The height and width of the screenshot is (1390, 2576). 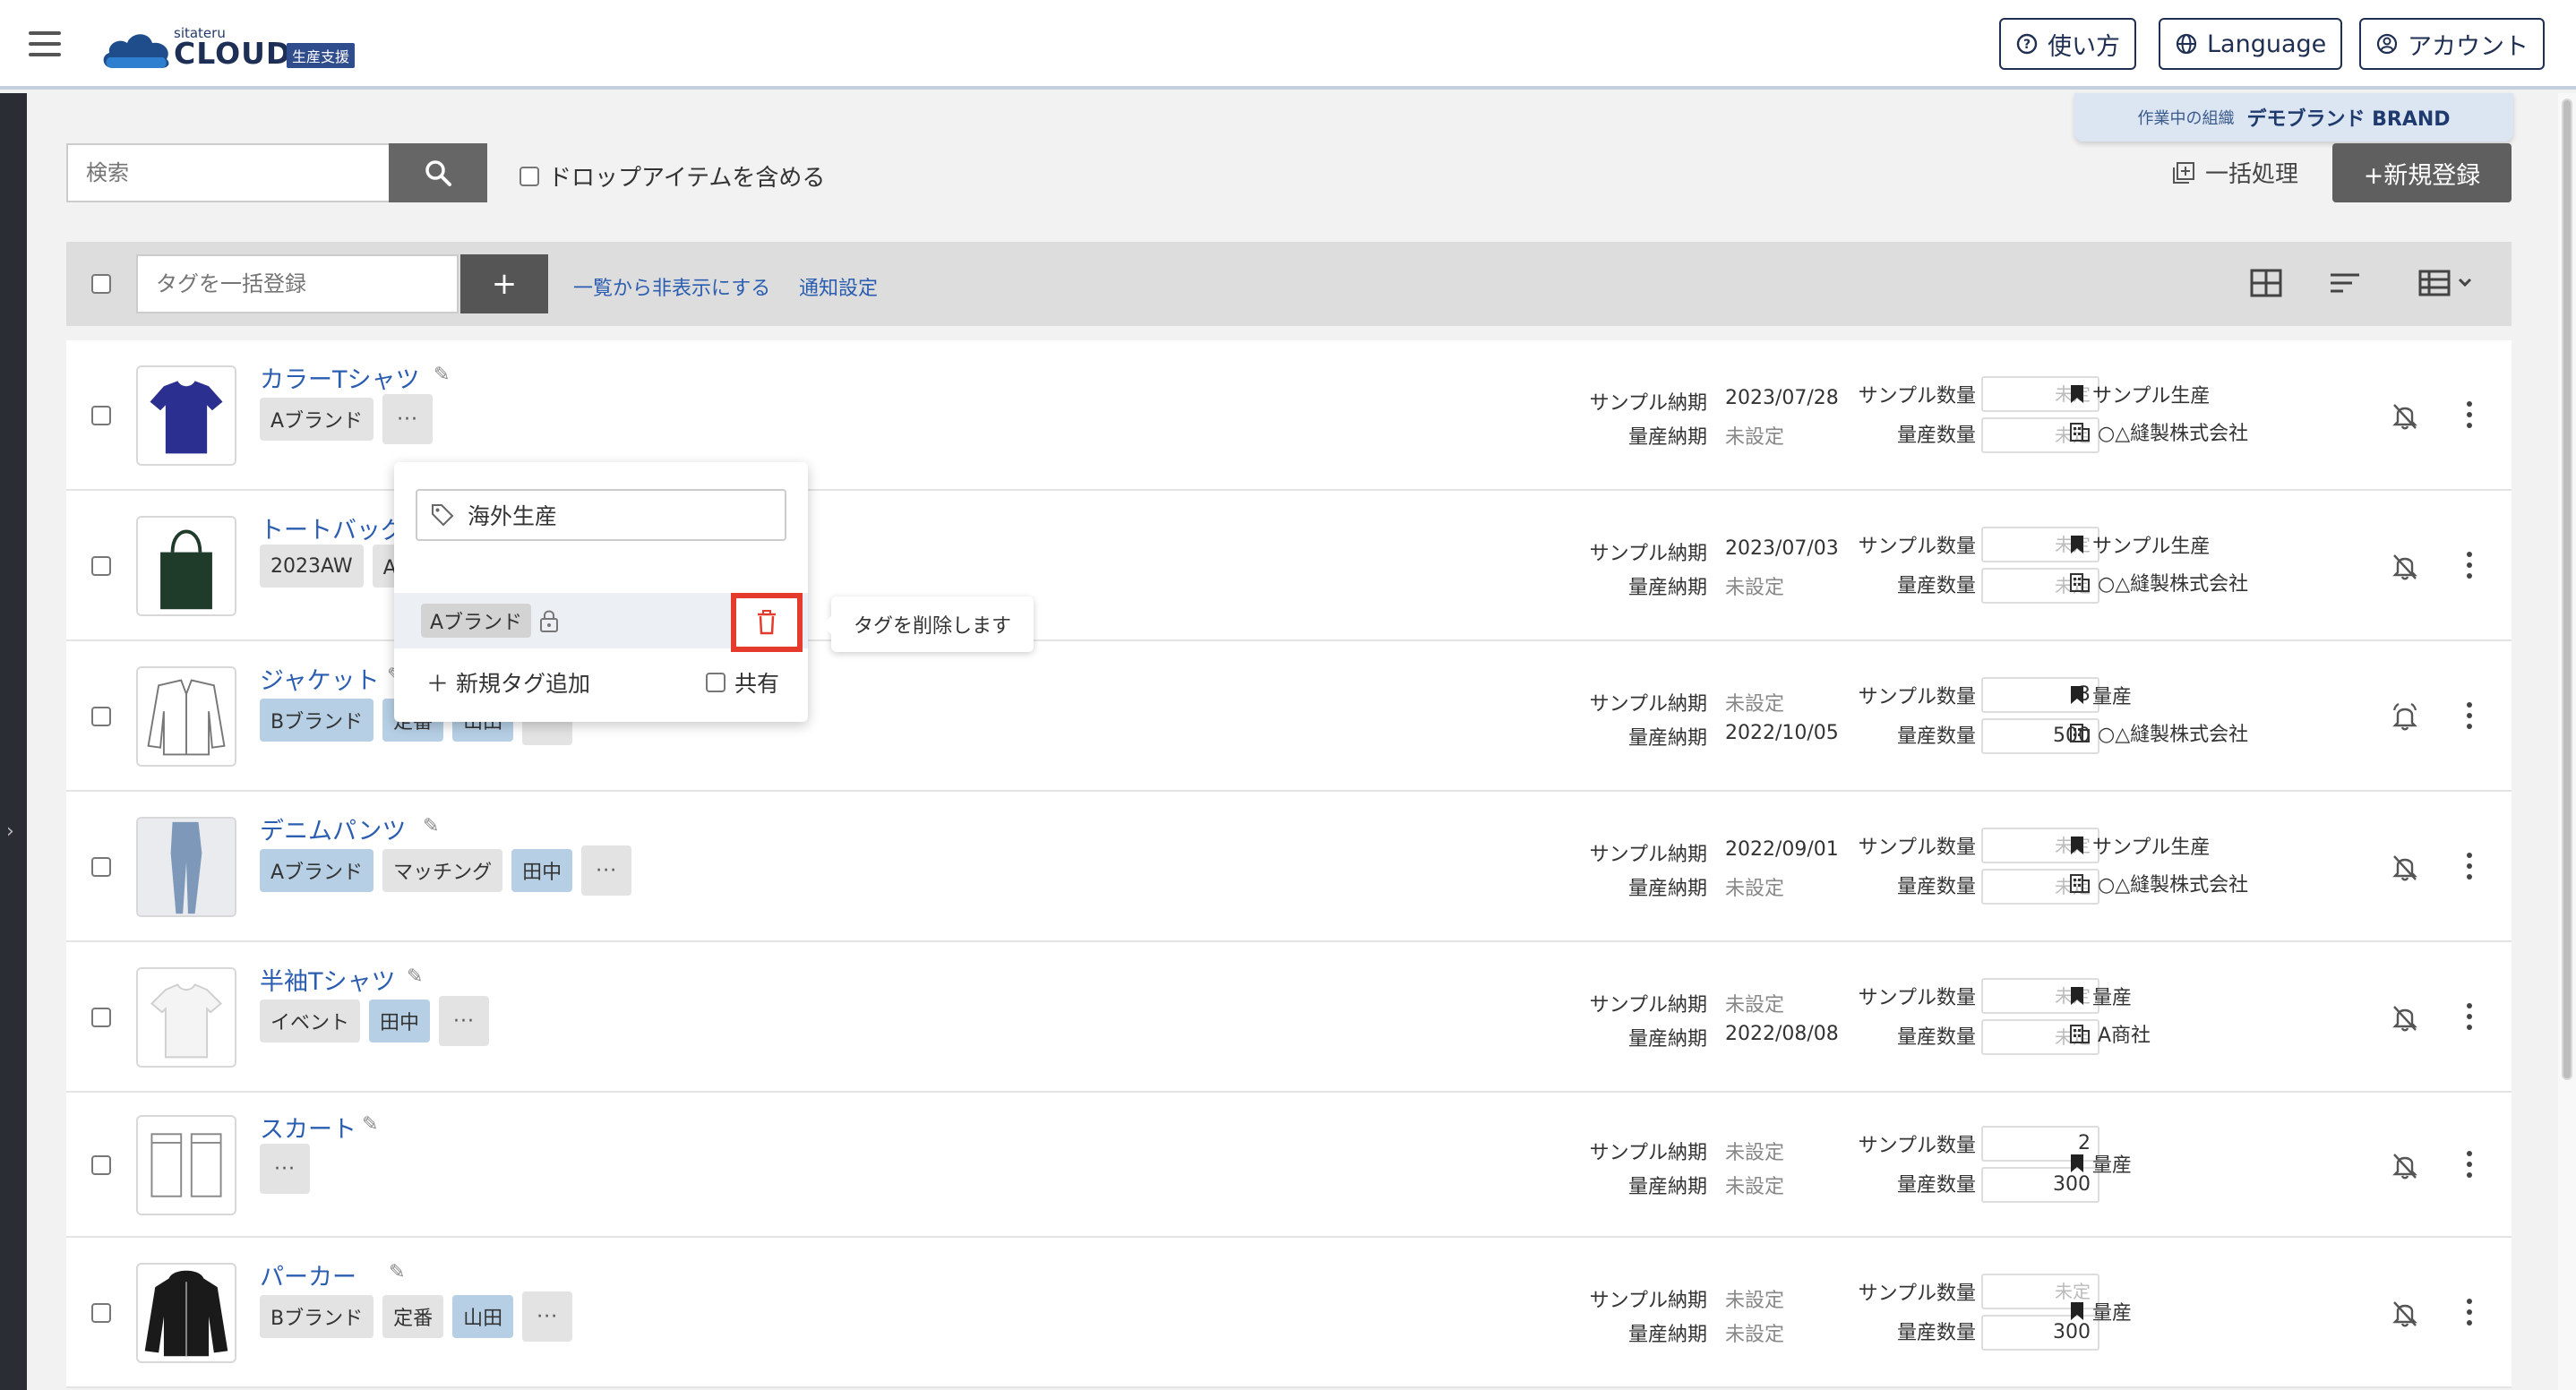 What do you see at coordinates (2112, 1313) in the screenshot?
I see `status-text: 量産` at bounding box center [2112, 1313].